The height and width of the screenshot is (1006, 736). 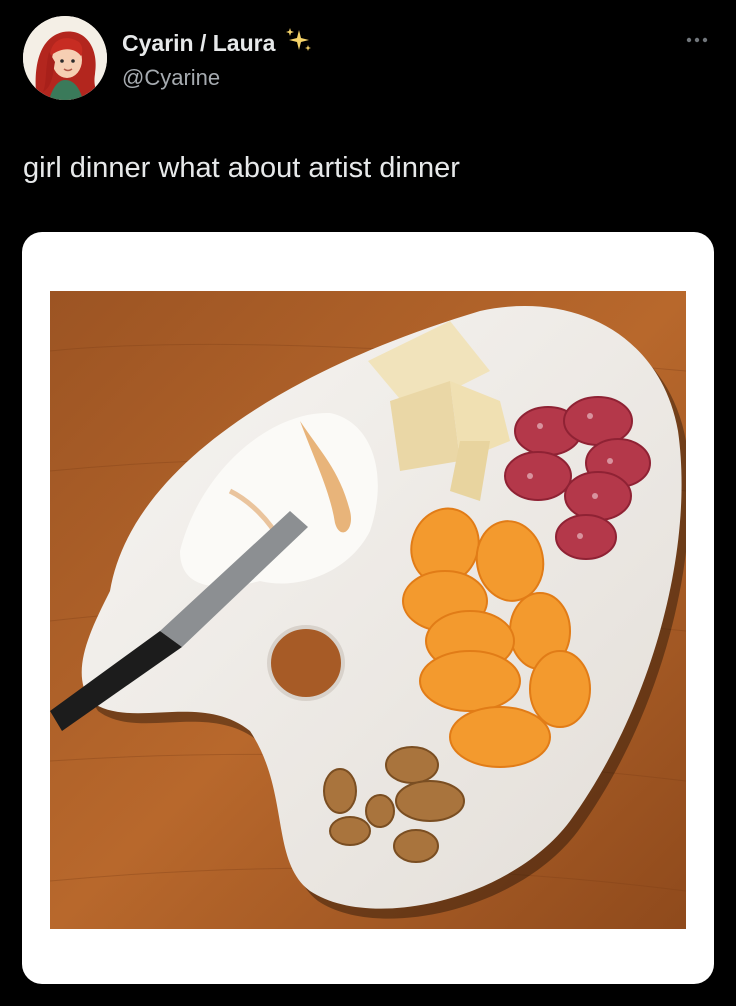 I want to click on tweet-header: Cyarin / Laura @Cyarine, so click(x=368, y=60).